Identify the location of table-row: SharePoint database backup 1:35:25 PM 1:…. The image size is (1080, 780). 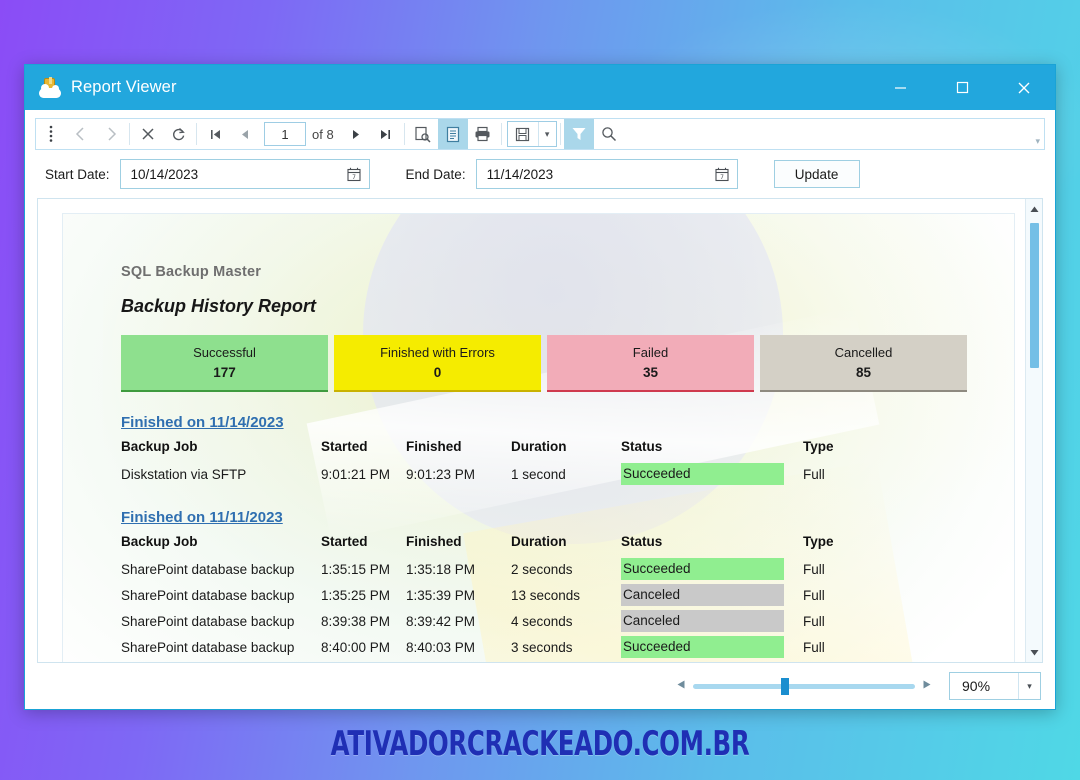
(492, 595).